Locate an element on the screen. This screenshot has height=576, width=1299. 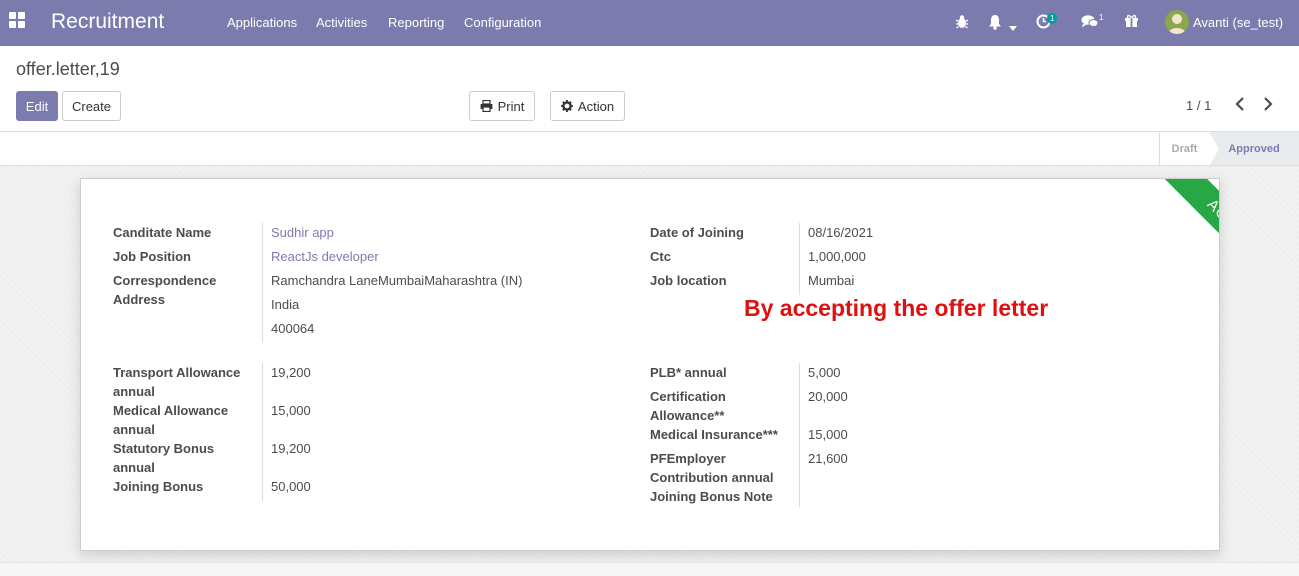
transport-label-line-2: annual is located at coordinates (134, 391).